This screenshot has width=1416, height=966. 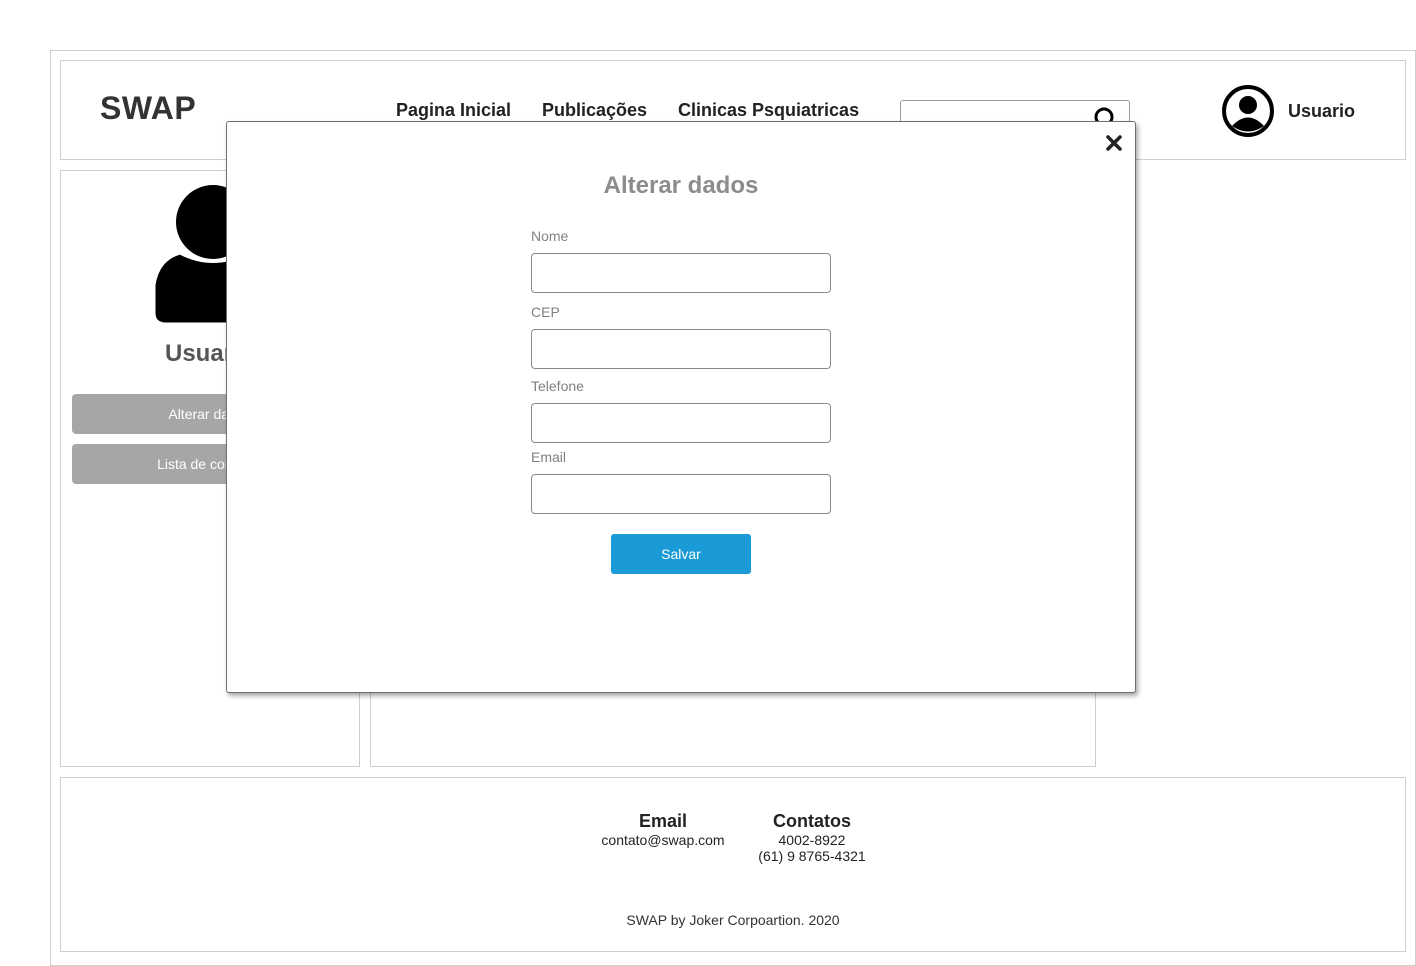 I want to click on name-field, so click(x=681, y=273).